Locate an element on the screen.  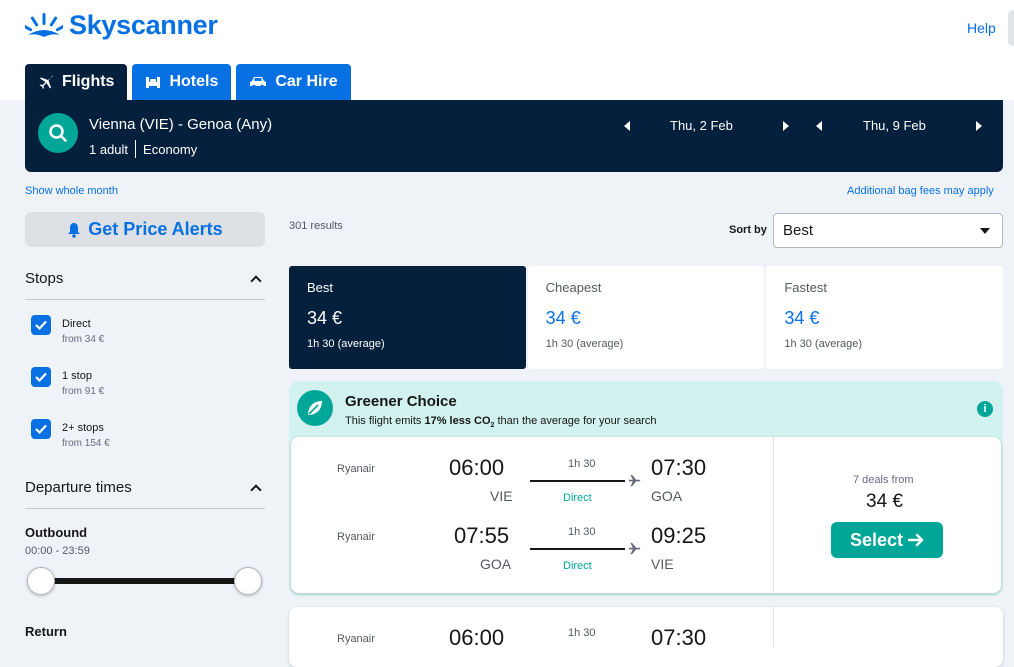
next-return-date-icon is located at coordinates (978, 125).